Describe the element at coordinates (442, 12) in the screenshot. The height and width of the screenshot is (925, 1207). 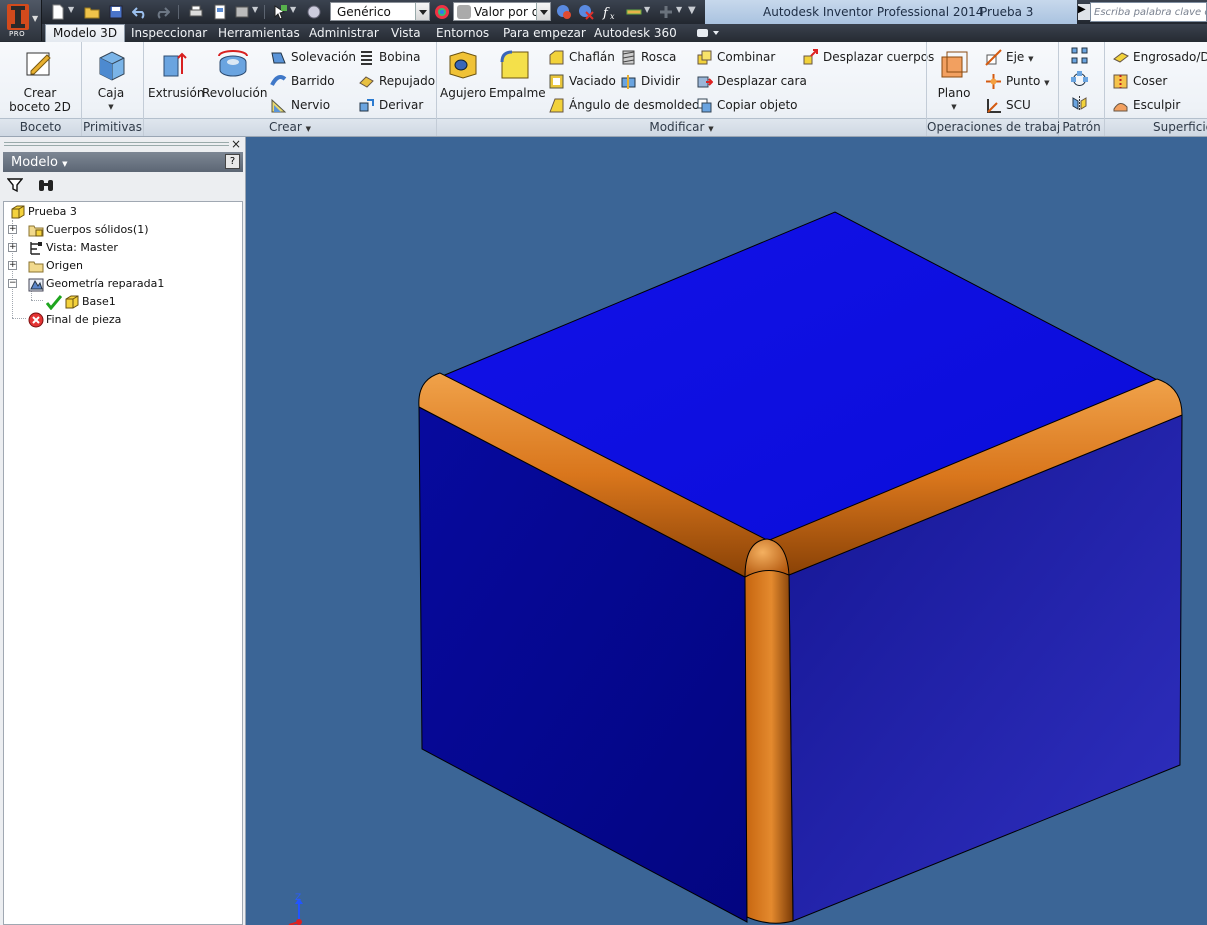
I see `color-override-icon` at that location.